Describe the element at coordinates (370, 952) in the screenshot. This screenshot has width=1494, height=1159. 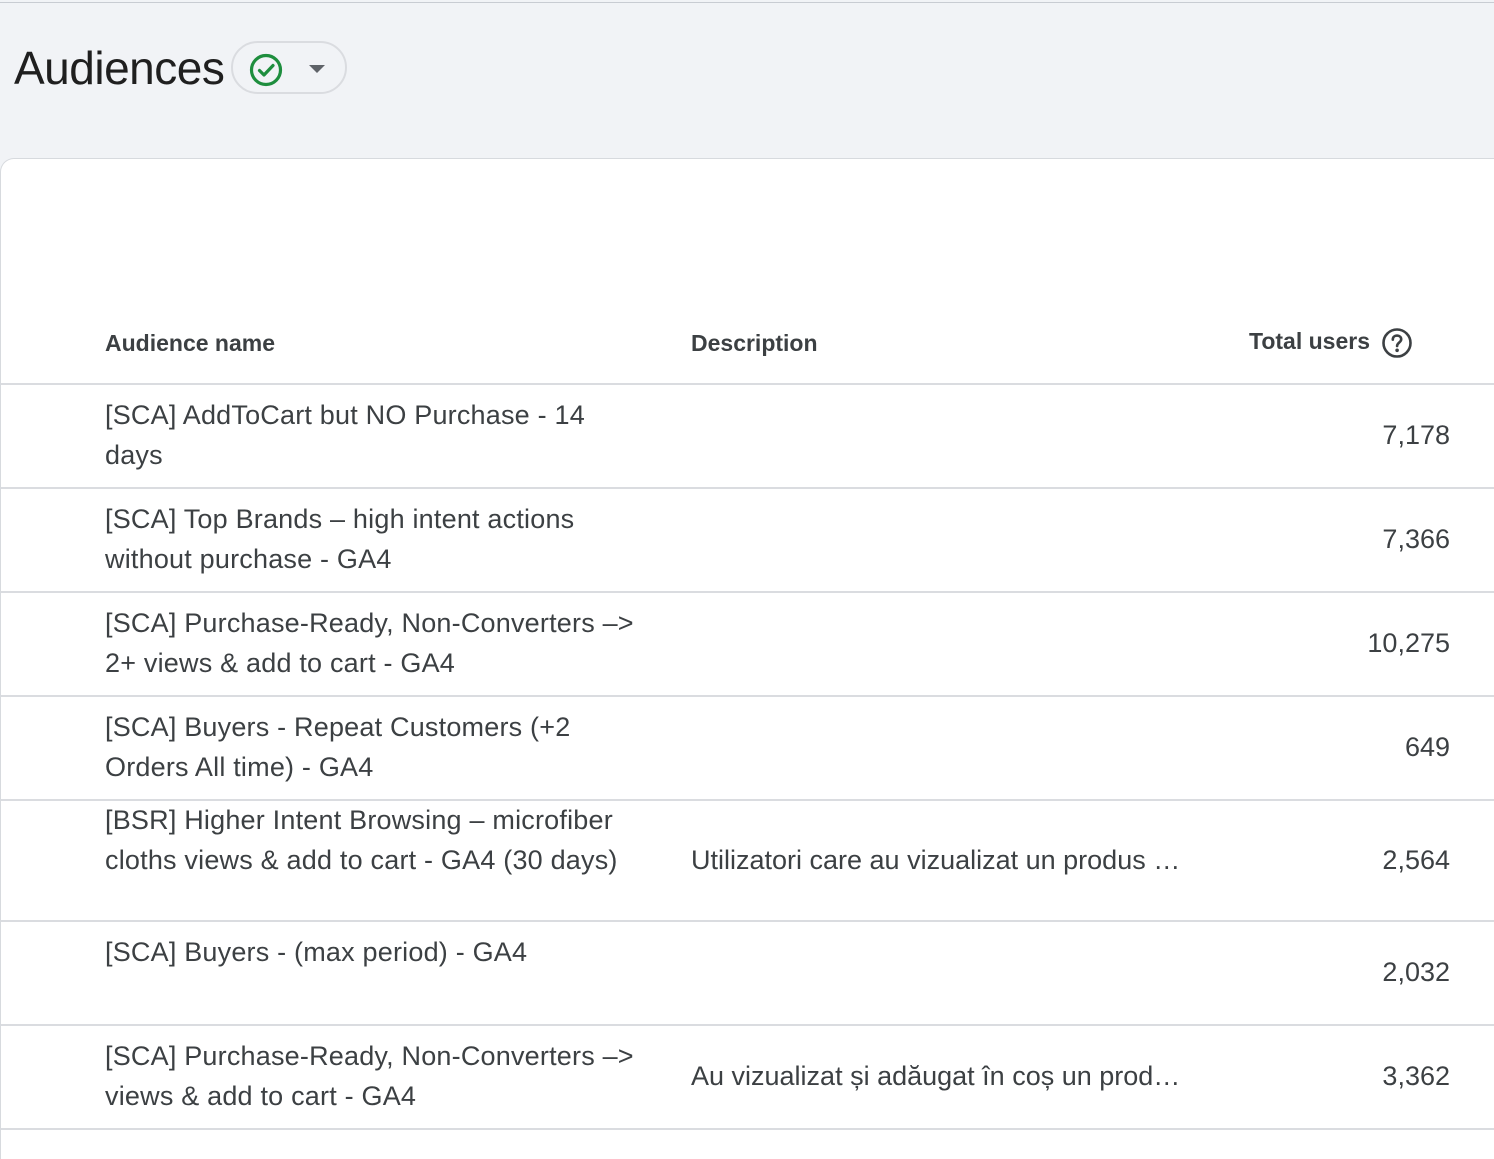
I see `audience-name: [SCA] Buyers - (max period) - GA4` at that location.